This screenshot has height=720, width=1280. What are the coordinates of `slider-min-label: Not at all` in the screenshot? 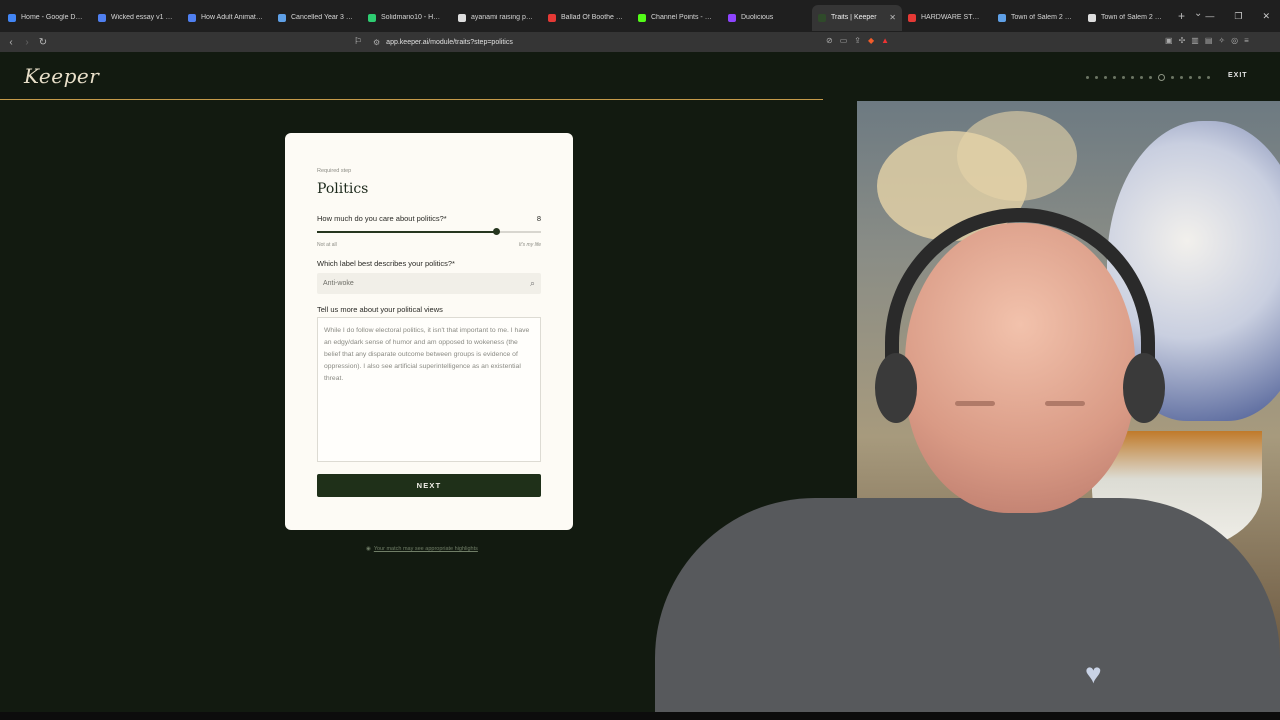 It's located at (327, 245).